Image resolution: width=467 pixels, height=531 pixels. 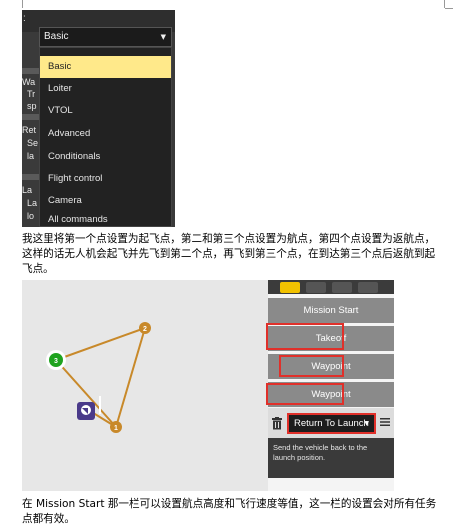 I want to click on bg-label: Ret, so click(x=29, y=130).